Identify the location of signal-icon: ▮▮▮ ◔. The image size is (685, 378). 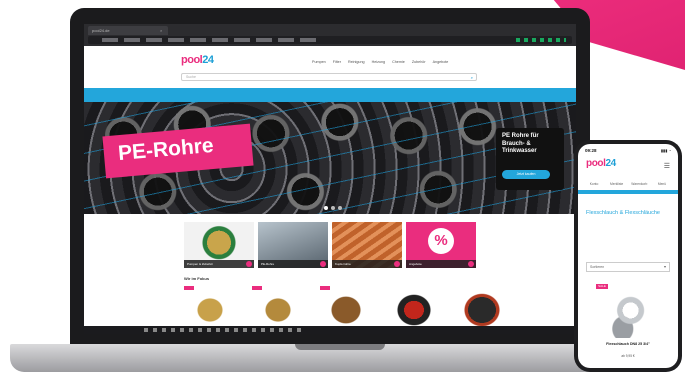
(665, 150).